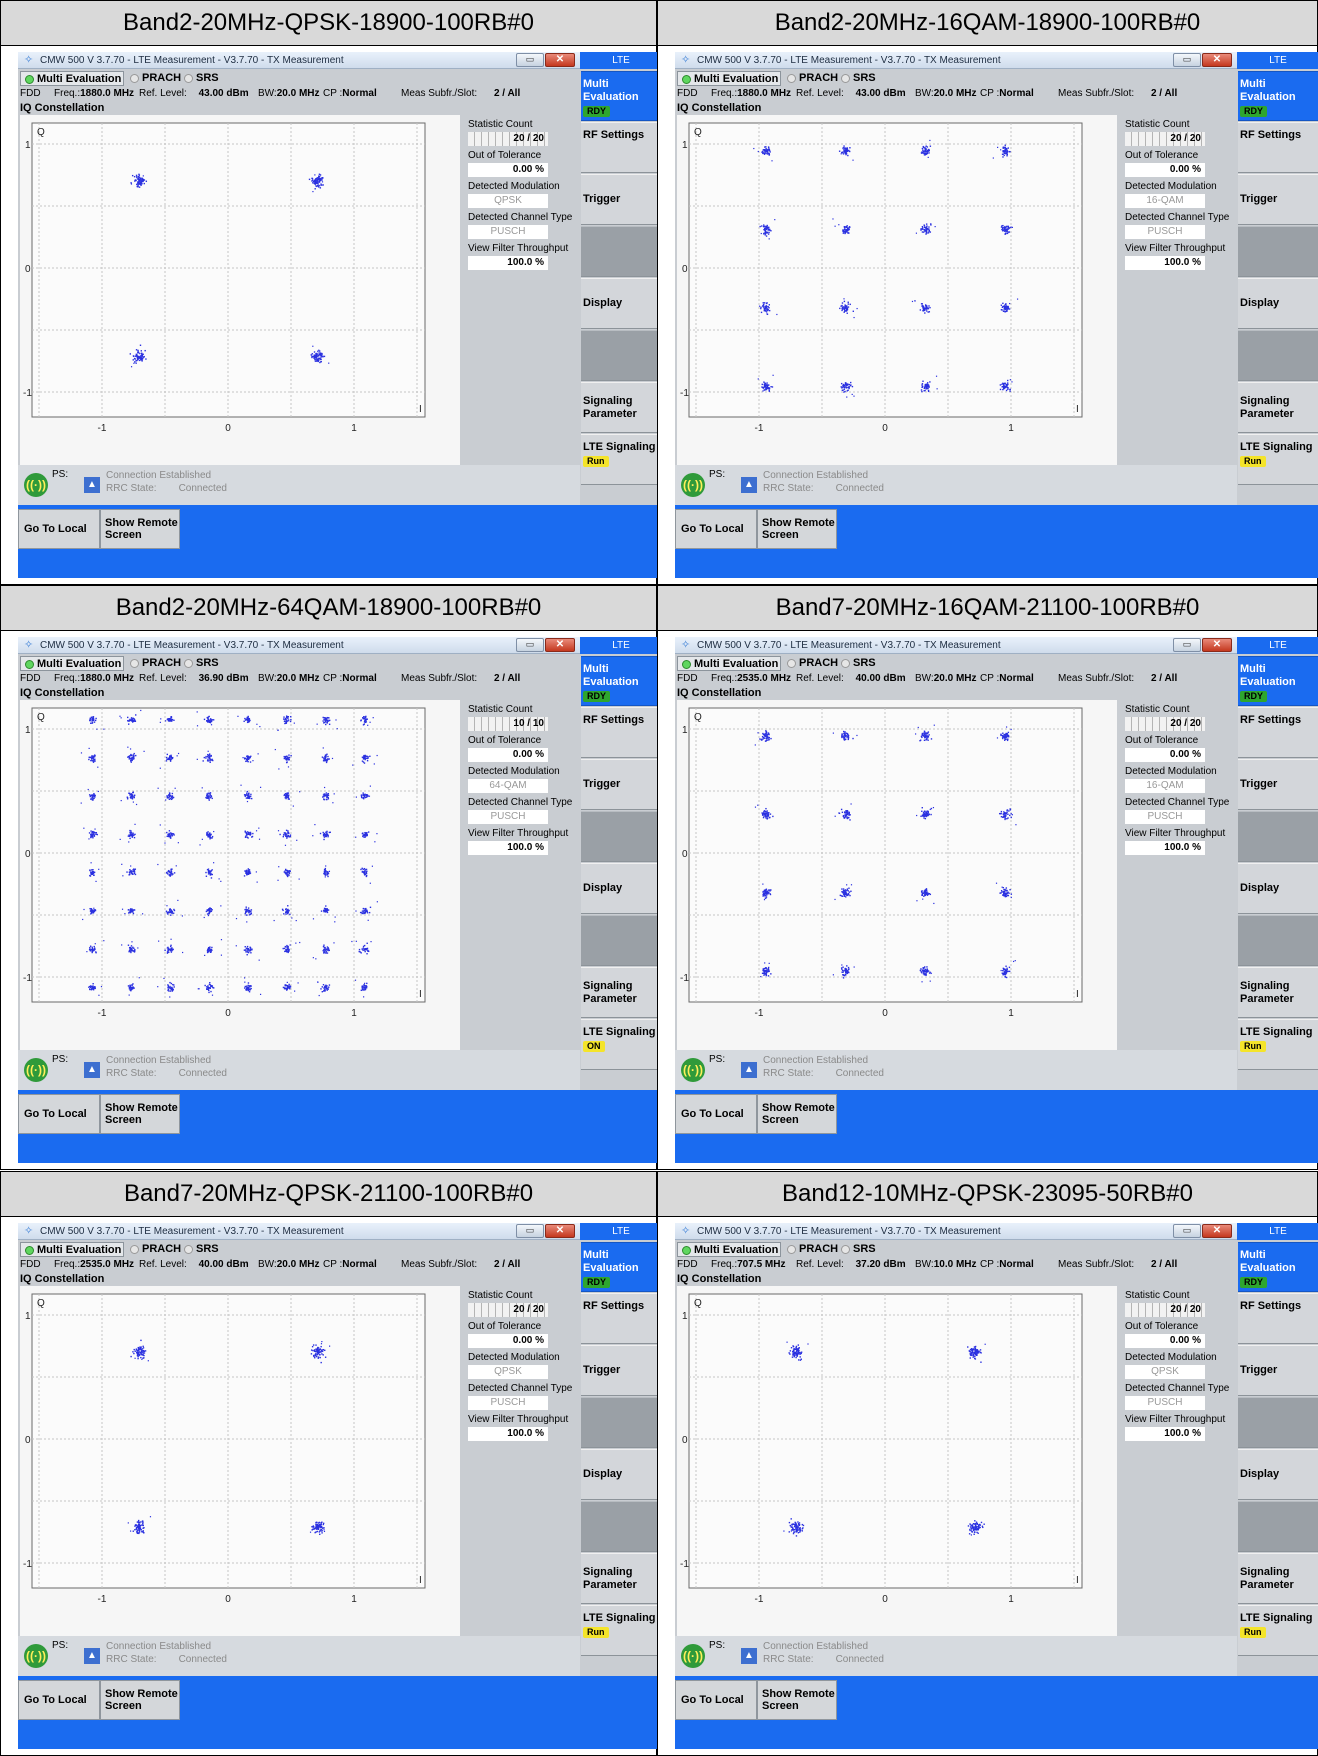 The height and width of the screenshot is (1756, 1318). I want to click on ps-label: PS:, so click(60, 474).